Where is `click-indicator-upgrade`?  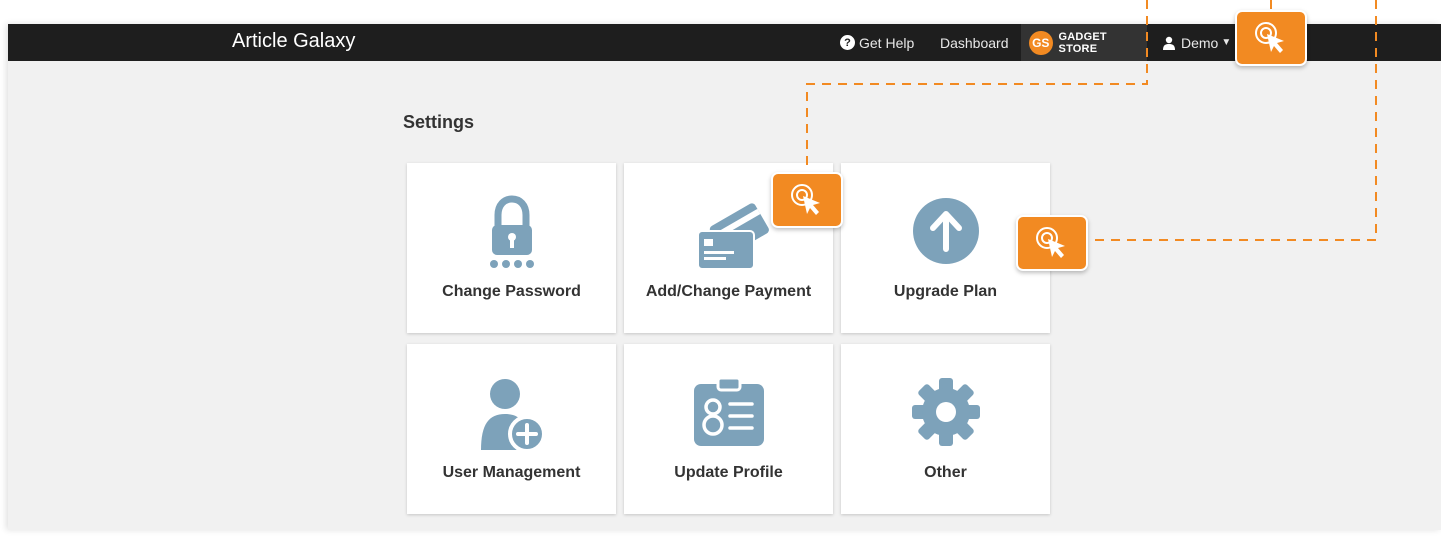
click-indicator-upgrade is located at coordinates (1052, 243).